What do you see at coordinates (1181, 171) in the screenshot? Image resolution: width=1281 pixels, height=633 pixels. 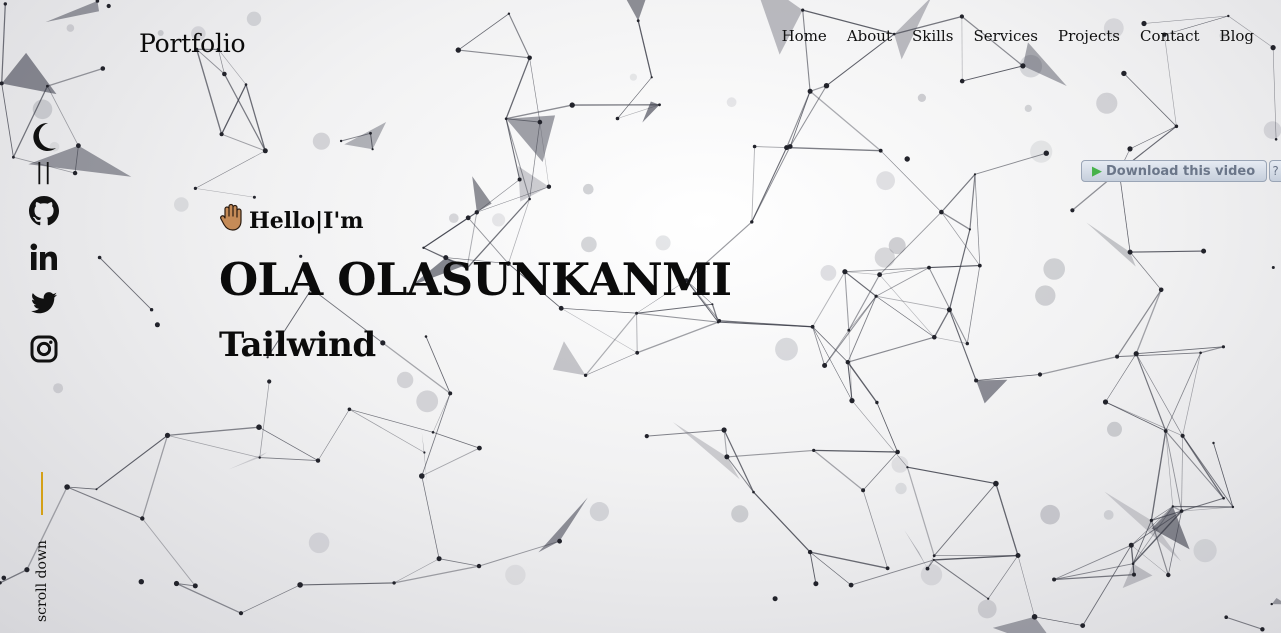 I see `download-video-label: Download this video` at bounding box center [1181, 171].